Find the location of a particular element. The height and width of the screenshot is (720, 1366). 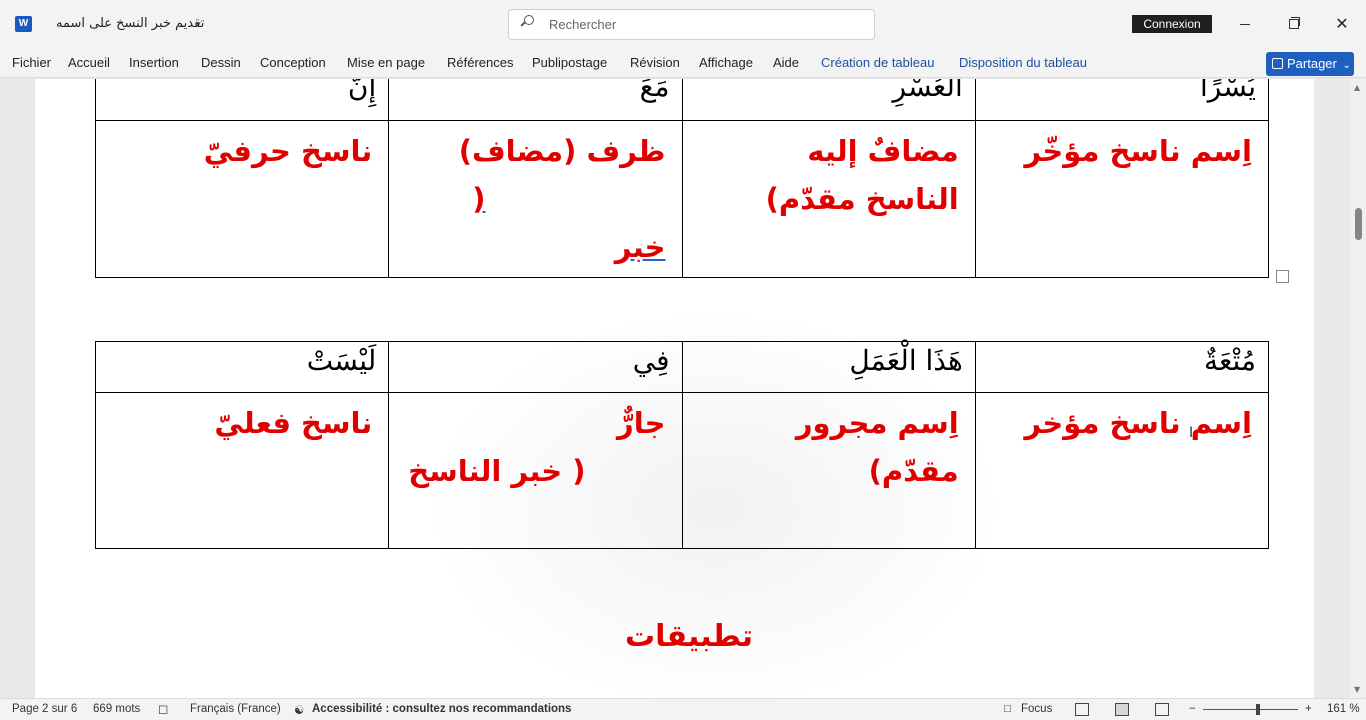

proofing-icon: ☐ is located at coordinates (163, 710).